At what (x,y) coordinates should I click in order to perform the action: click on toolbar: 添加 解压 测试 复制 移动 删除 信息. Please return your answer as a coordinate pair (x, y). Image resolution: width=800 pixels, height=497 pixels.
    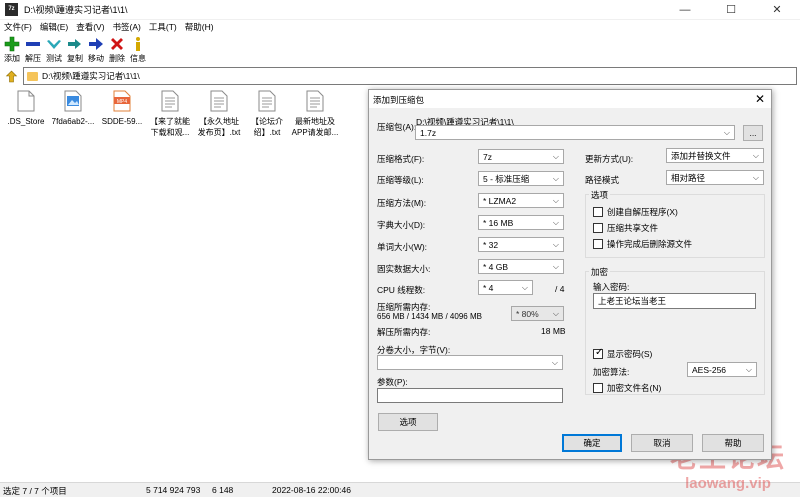
    Looking at the image, I should click on (400, 50).